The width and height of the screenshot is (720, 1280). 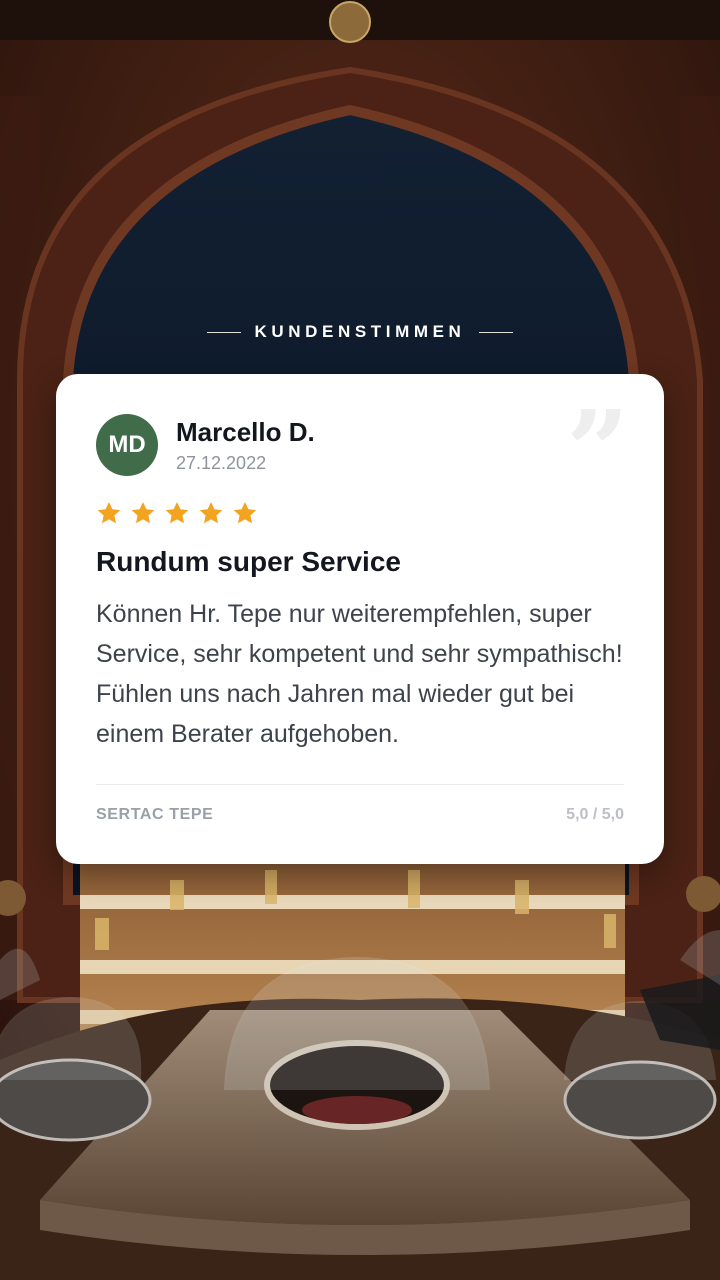 I want to click on heading-rule-right, so click(x=496, y=332).